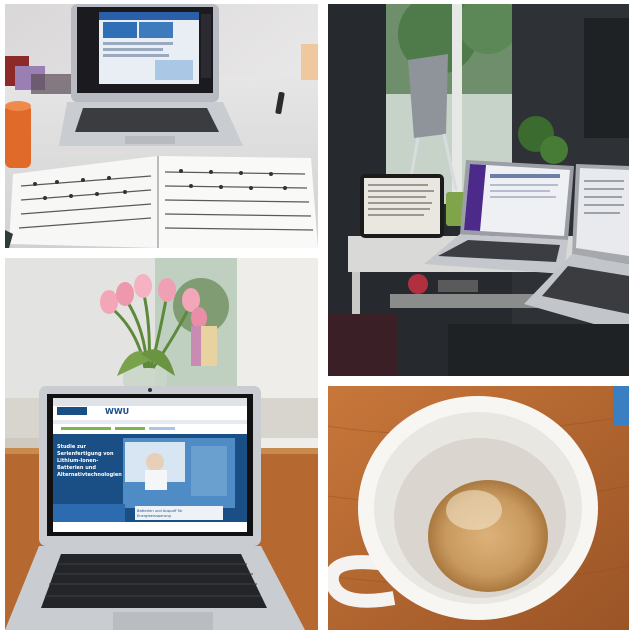 This screenshot has height=633, width=633. What do you see at coordinates (85, 454) in the screenshot?
I see `headline-line-2: Serienfertigung von` at bounding box center [85, 454].